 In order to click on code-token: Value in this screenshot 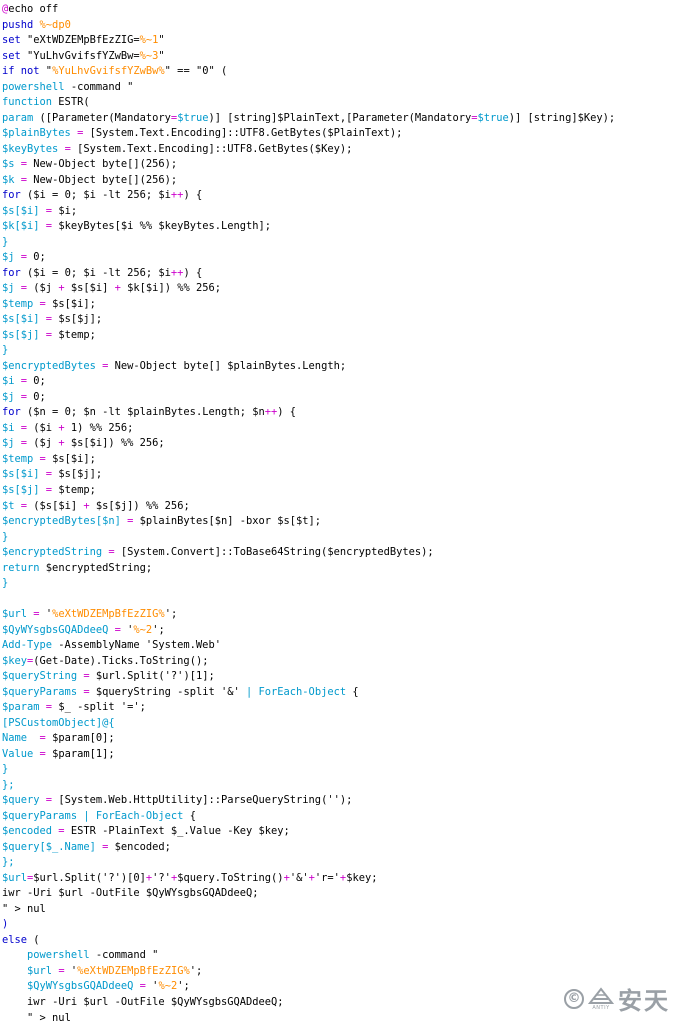, I will do `click(18, 753)`.